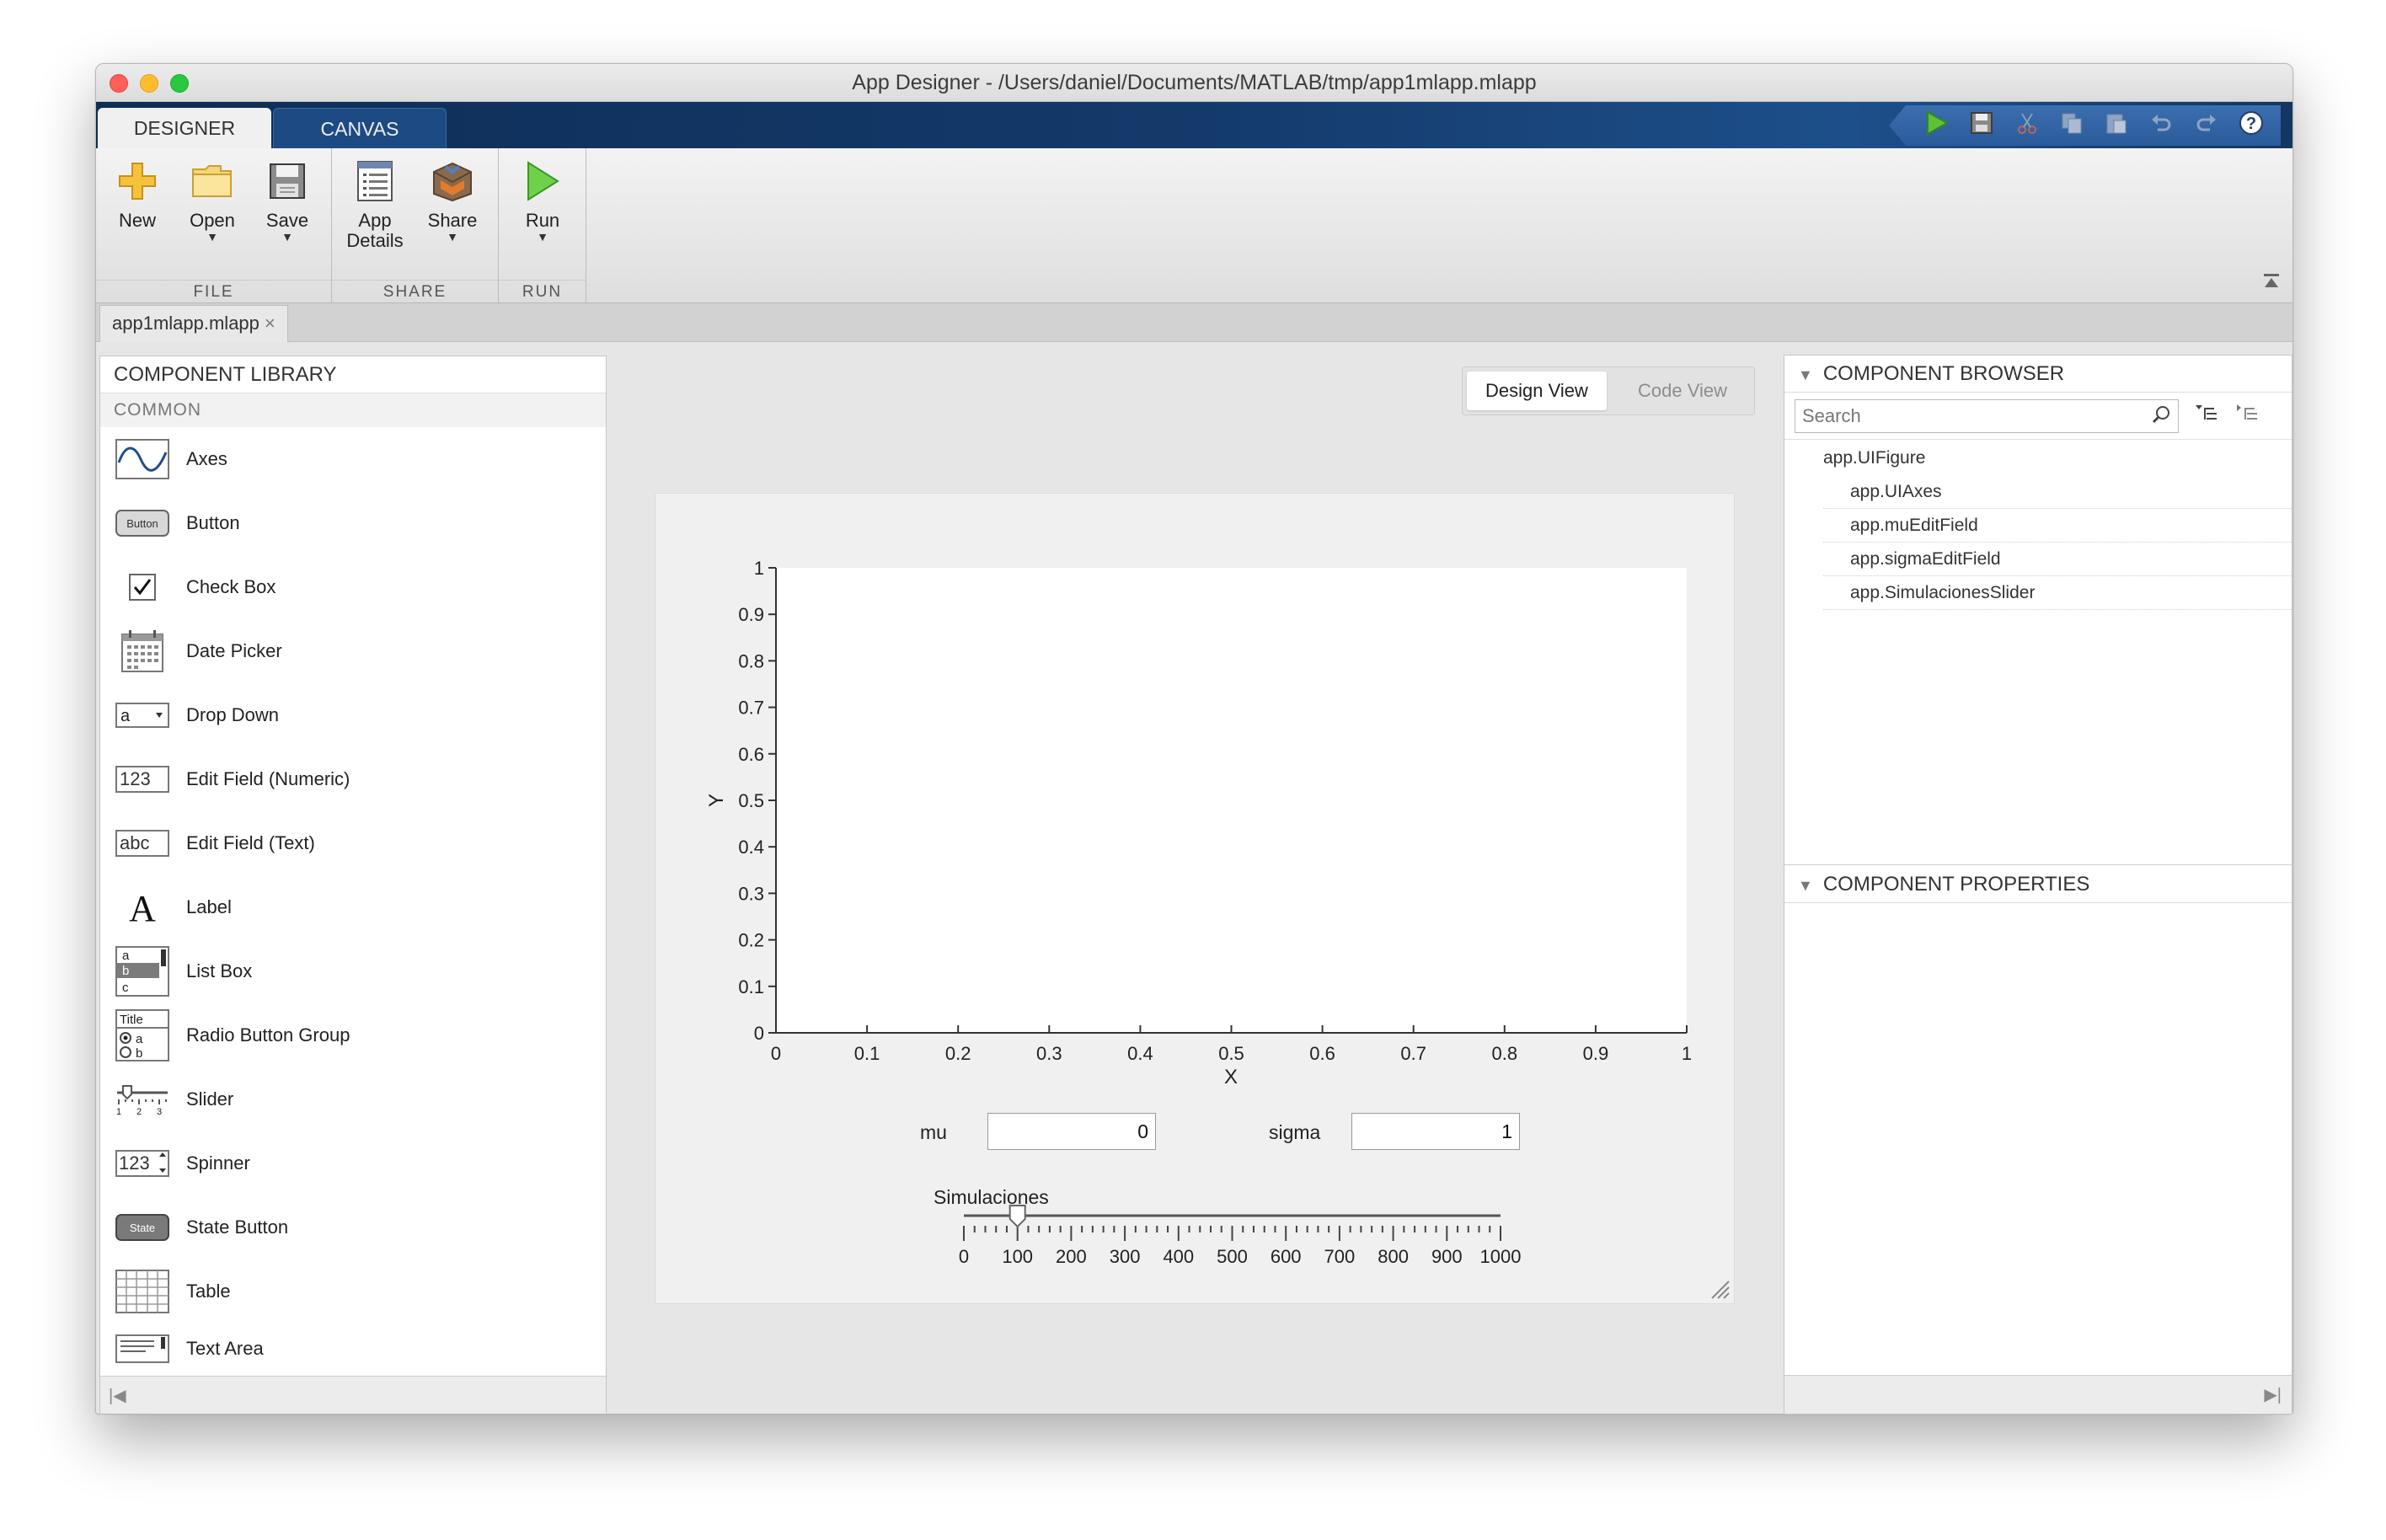  I want to click on library-item-label: State Button, so click(237, 1227).